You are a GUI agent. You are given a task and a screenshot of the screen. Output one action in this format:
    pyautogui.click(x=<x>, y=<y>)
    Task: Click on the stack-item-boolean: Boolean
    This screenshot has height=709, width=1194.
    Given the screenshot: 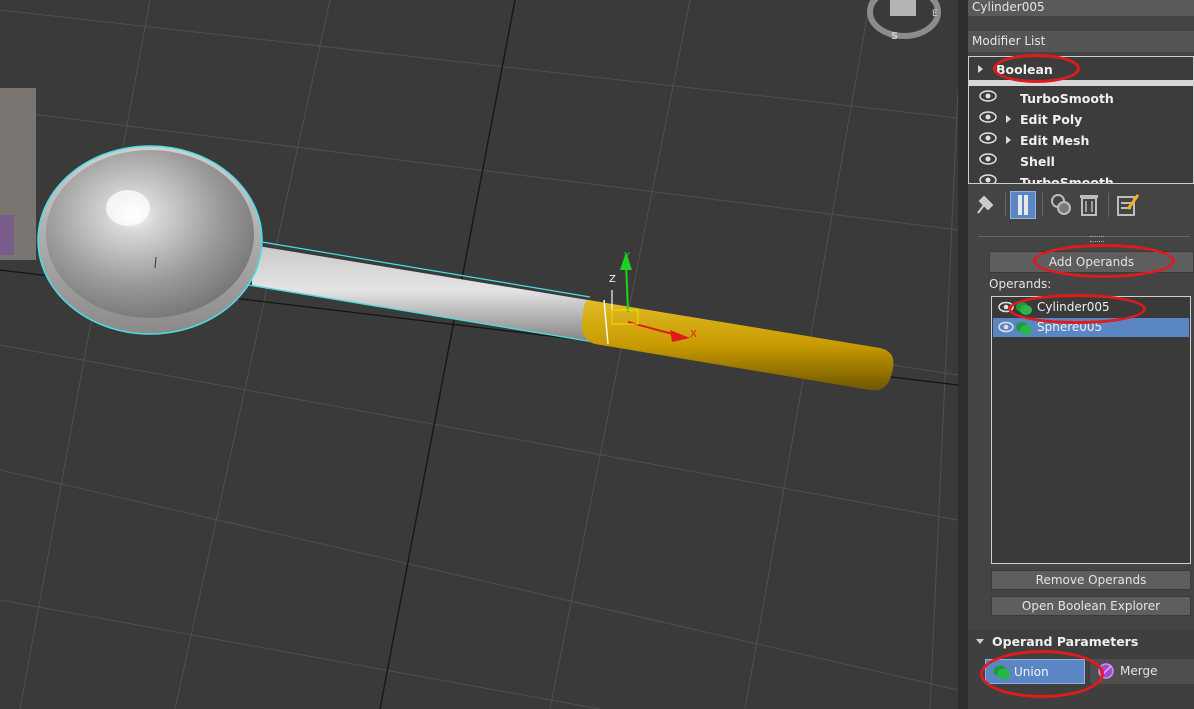 What is the action you would take?
    pyautogui.click(x=1081, y=69)
    